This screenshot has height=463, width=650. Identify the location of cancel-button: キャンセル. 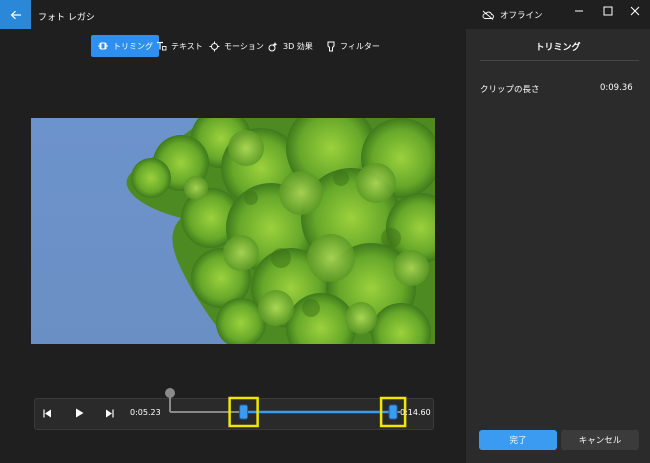
(600, 440).